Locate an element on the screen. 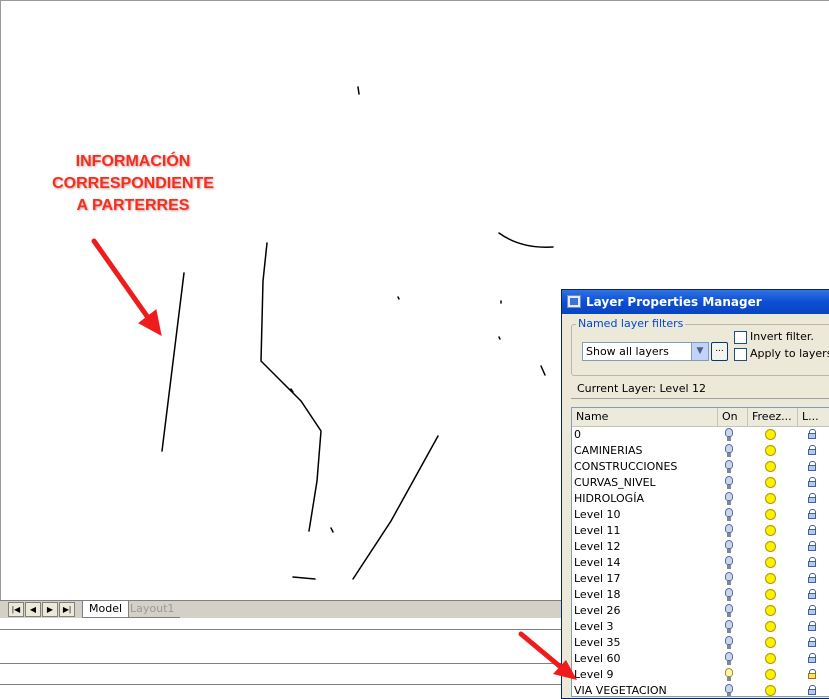 Image resolution: width=829 pixels, height=699 pixels. layer-filter-select: Show all layers ▼ is located at coordinates (645, 351).